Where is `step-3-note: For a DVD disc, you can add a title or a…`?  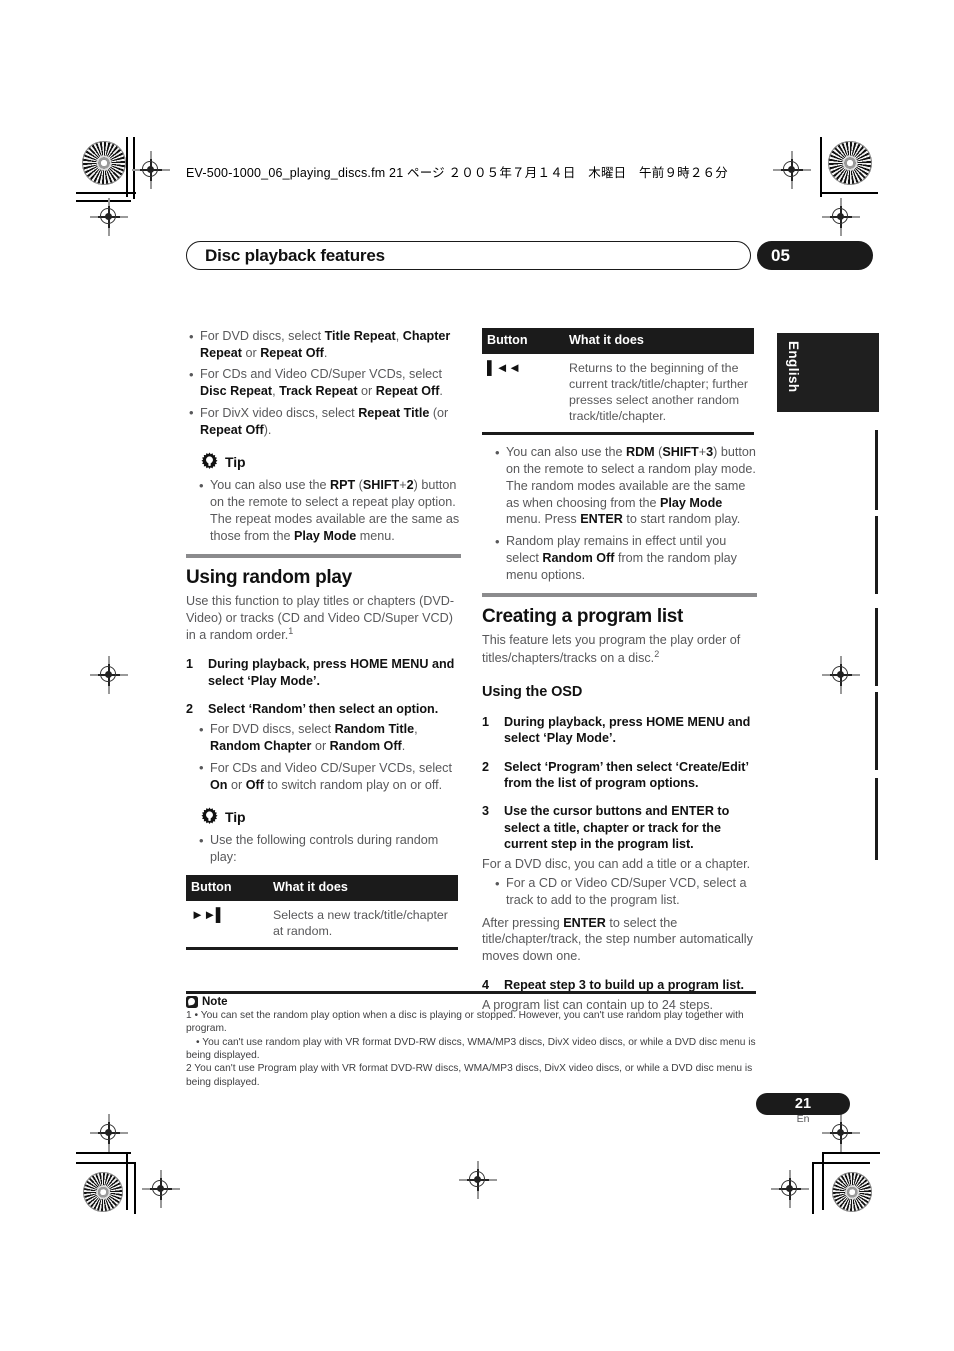 step-3-note: For a DVD disc, you can add a title or a… is located at coordinates (616, 864).